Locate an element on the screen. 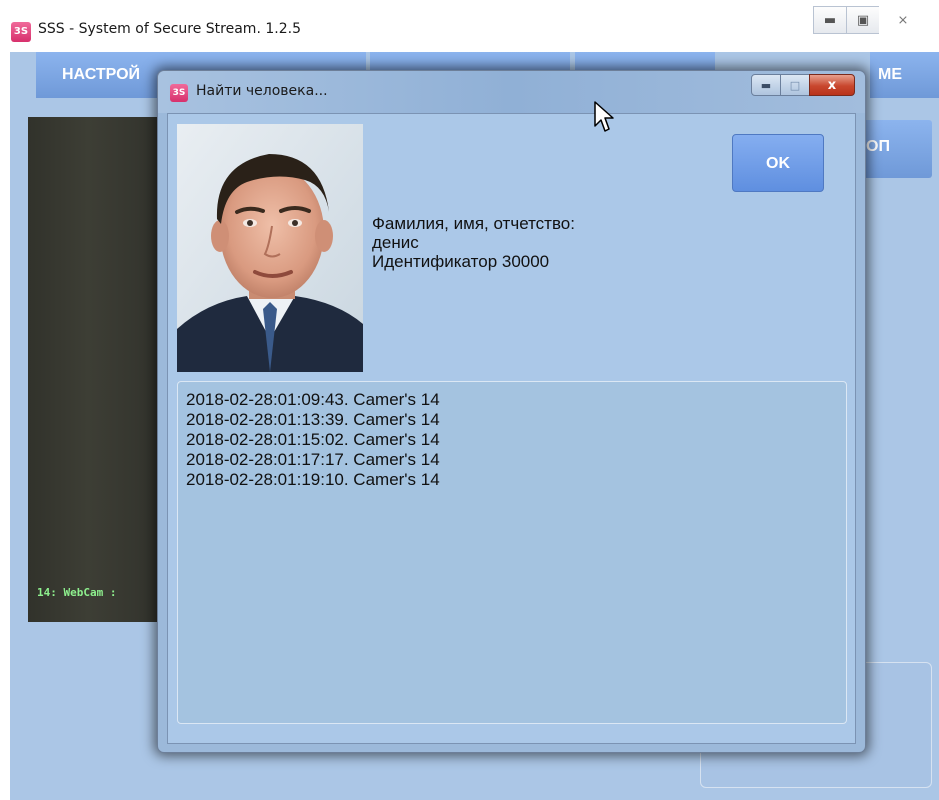 This screenshot has width=939, height=800. minimize-button: ▬ is located at coordinates (830, 20).